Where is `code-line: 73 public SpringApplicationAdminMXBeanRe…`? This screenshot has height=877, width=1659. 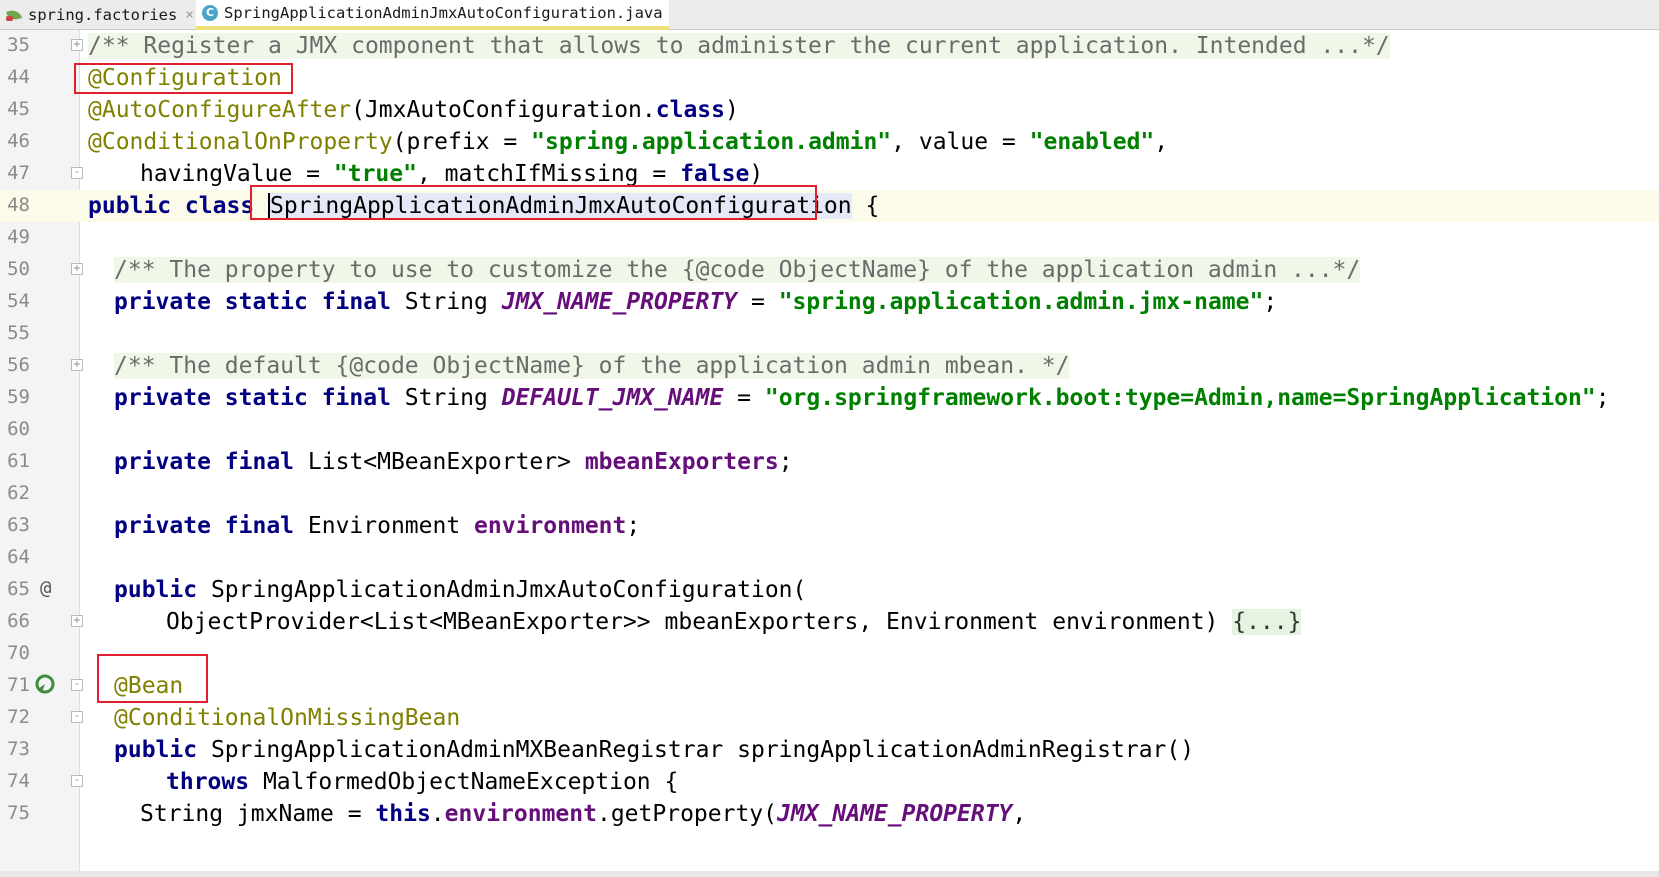 code-line: 73 public SpringApplicationAdminMXBeanRe… is located at coordinates (829, 750).